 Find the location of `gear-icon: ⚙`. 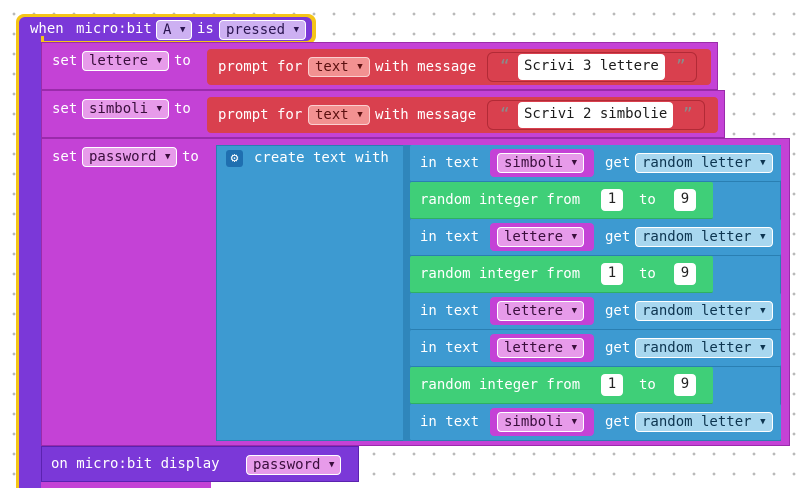

gear-icon: ⚙ is located at coordinates (234, 158).